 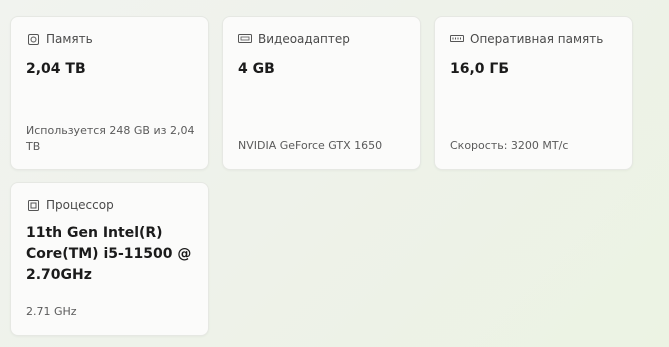 I want to click on display-adapter-memory-value: 4 GB, so click(x=256, y=69).